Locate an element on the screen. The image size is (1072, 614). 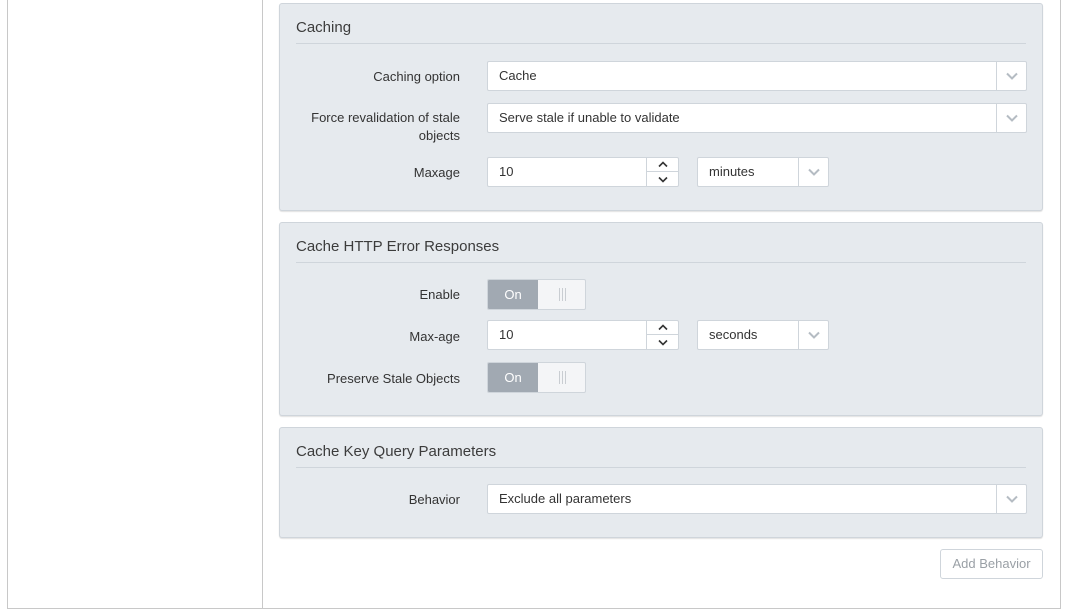
revalidation-label: Force revalidation of stale objects is located at coordinates (385, 126).